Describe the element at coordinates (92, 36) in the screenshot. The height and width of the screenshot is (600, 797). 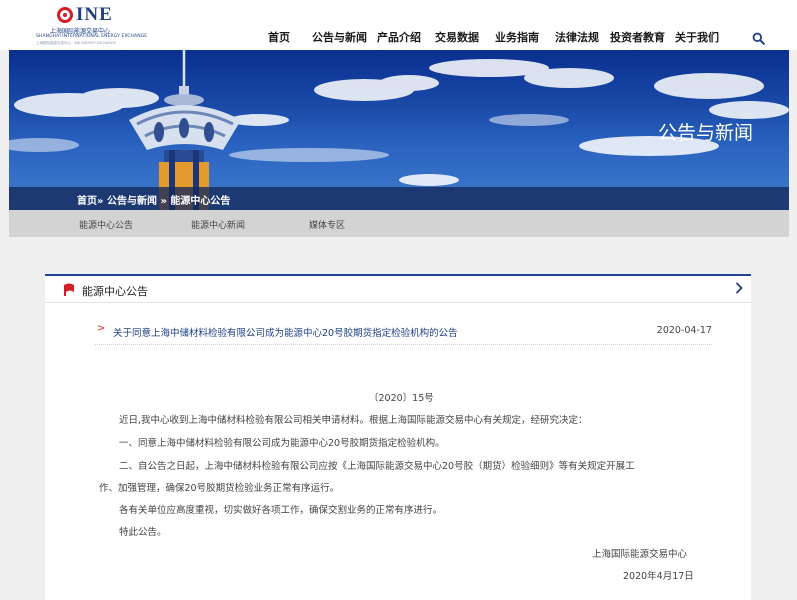
I see `logo-en-name: SHANGHAI INTERNATIONAL ENERGY EXCHANGE` at that location.